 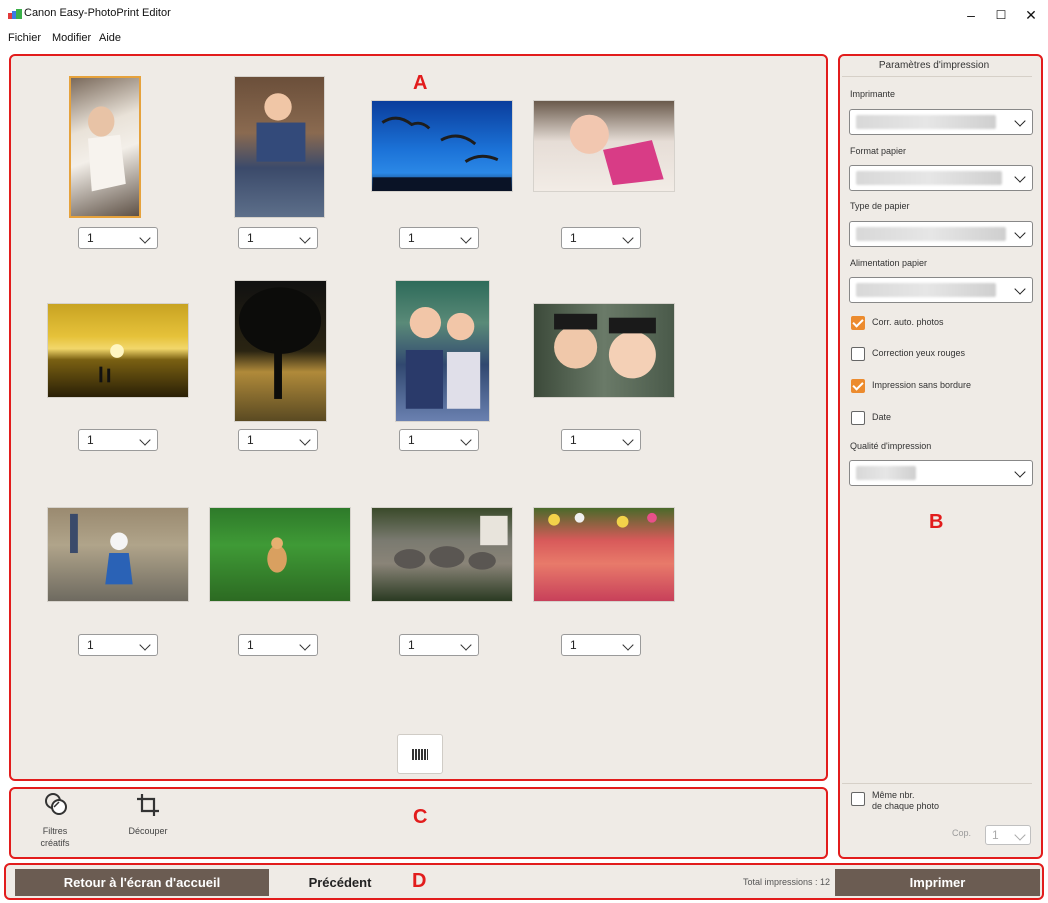 What do you see at coordinates (971, 15) in the screenshot?
I see `minimize-button: –` at bounding box center [971, 15].